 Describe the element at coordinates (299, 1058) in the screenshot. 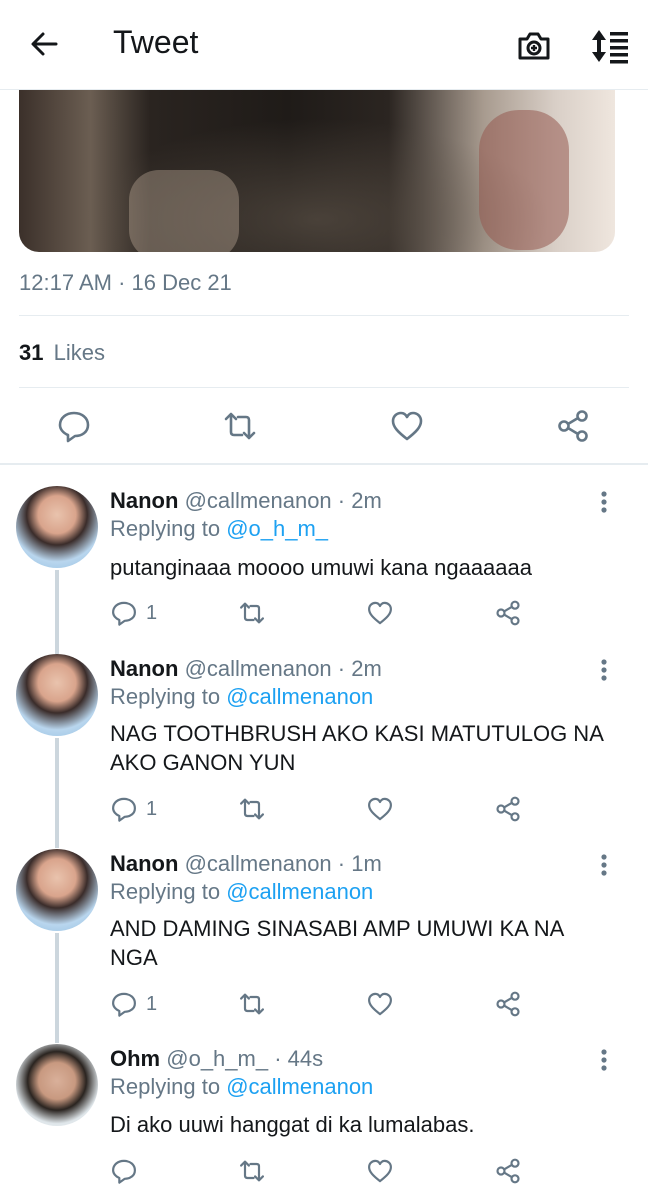

I see `reply-time: · 44s` at that location.